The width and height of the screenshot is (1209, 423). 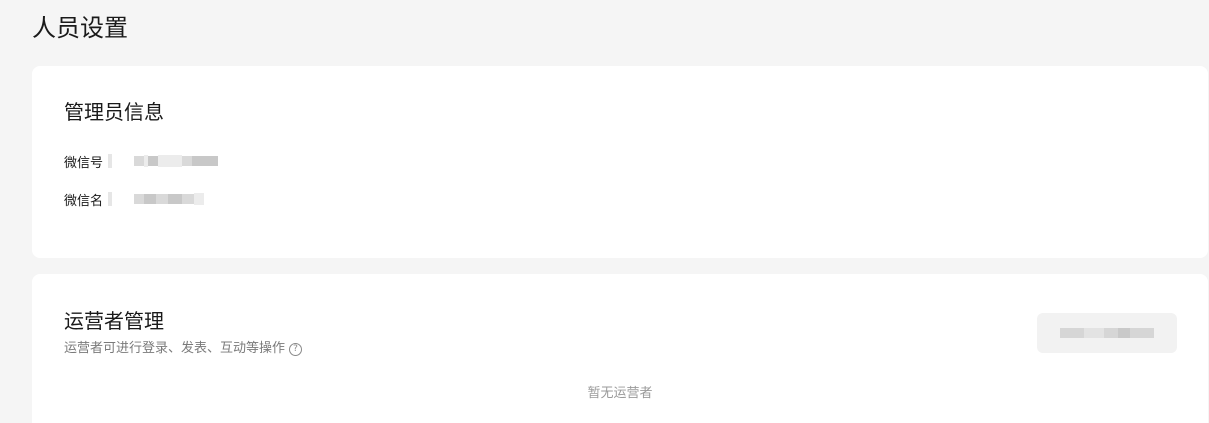 What do you see at coordinates (296, 349) in the screenshot?
I see `question-circle-icon: ?` at bounding box center [296, 349].